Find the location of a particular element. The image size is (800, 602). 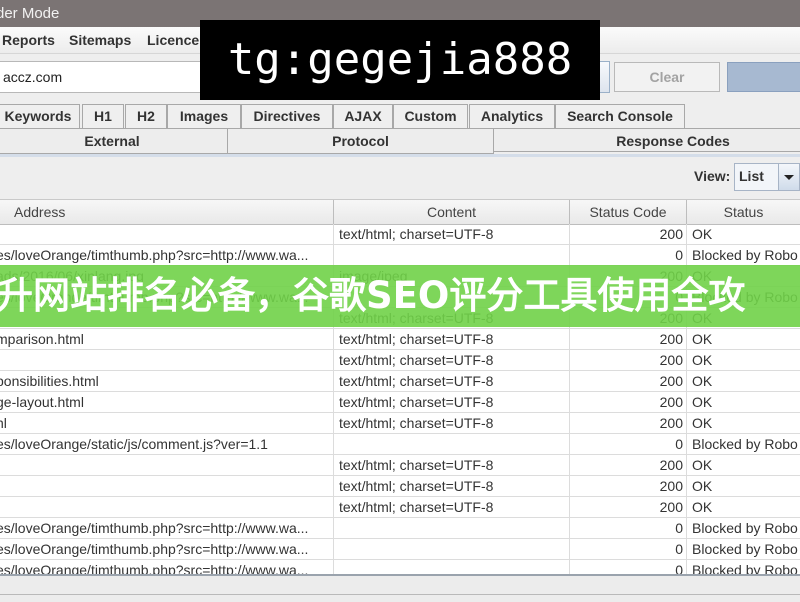

tab-external: External is located at coordinates (114, 141).